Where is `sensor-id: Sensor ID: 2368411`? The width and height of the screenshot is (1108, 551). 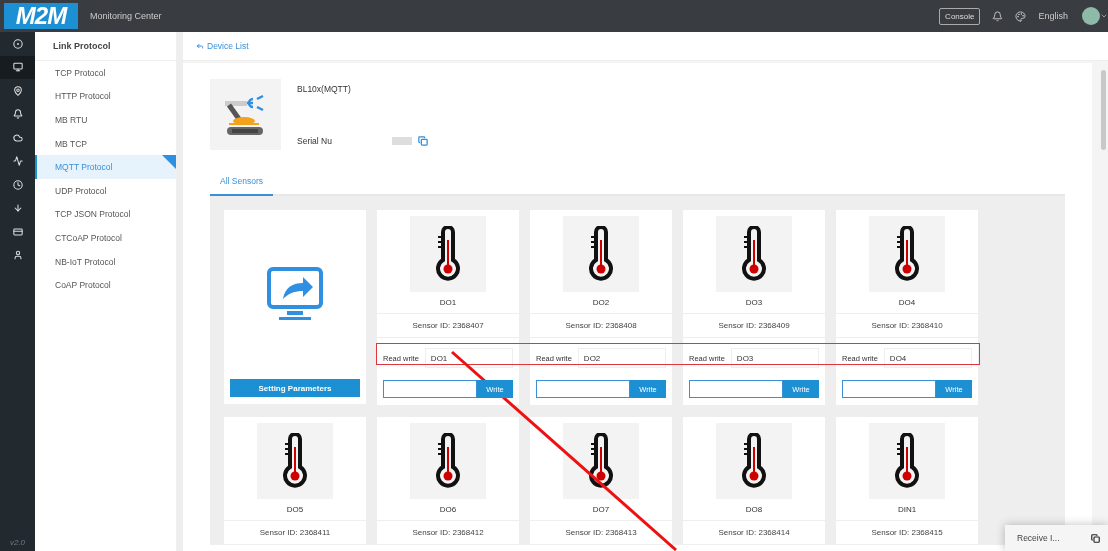 sensor-id: Sensor ID: 2368411 is located at coordinates (295, 532).